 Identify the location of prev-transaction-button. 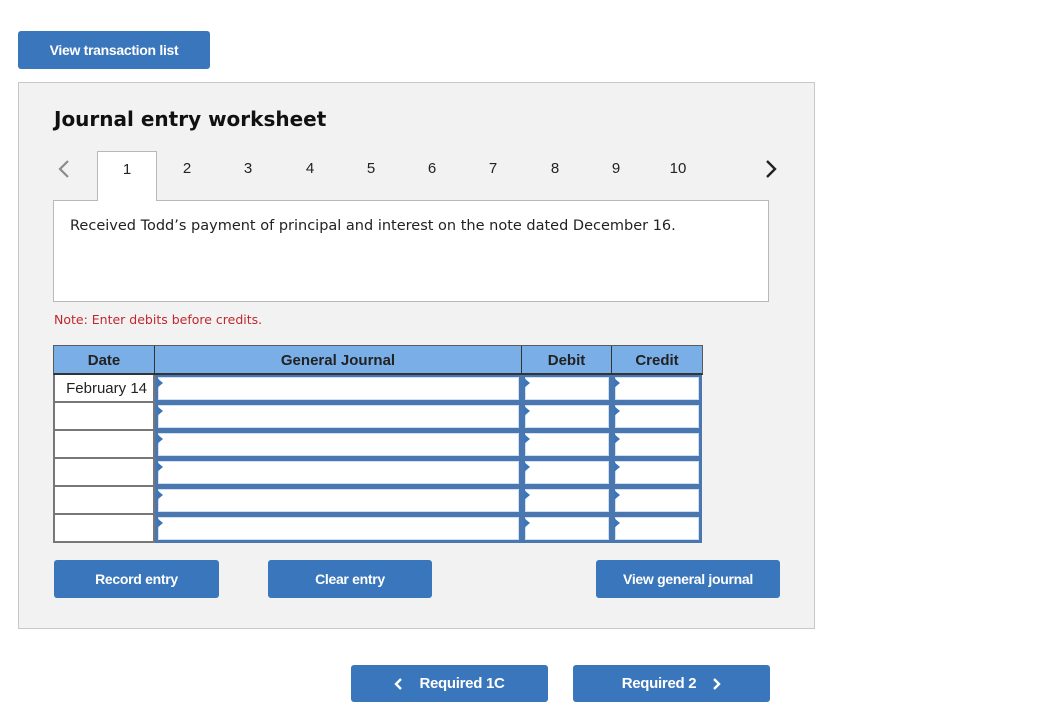
(64, 169).